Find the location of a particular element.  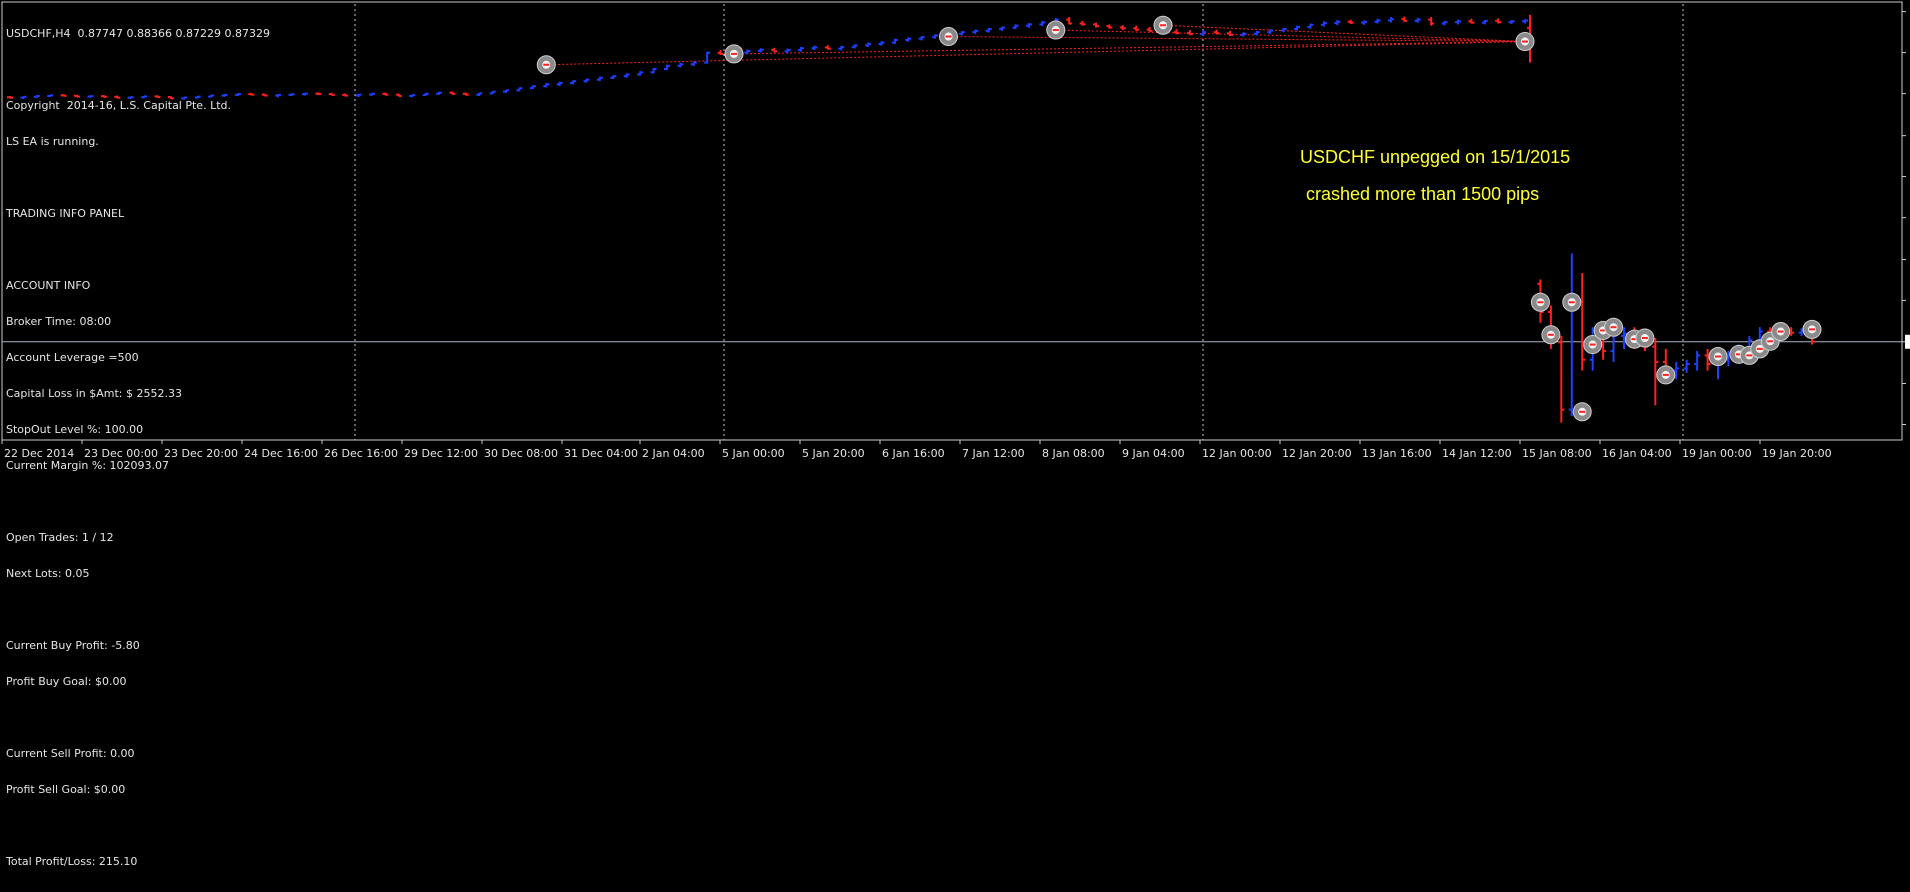

x-tick-label: 8 Jan 08:00 is located at coordinates (1073, 453).